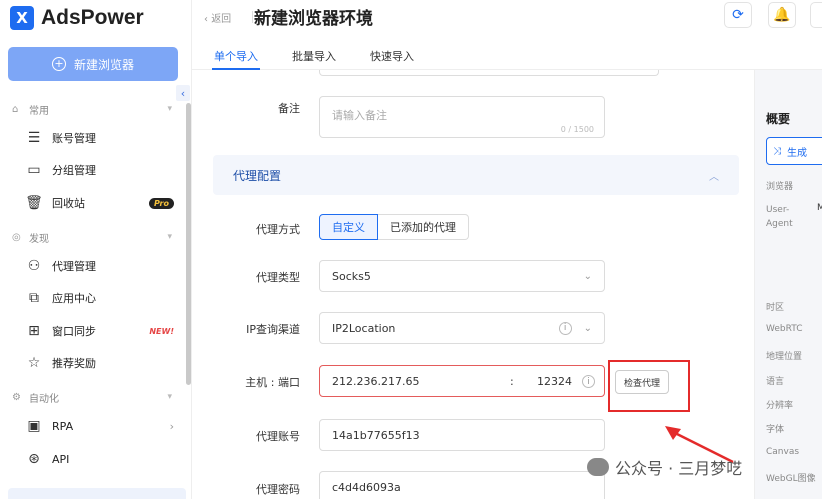 The width and height of the screenshot is (822, 499). What do you see at coordinates (364, 328) in the screenshot?
I see `ip-channel-value: IP2Location` at bounding box center [364, 328].